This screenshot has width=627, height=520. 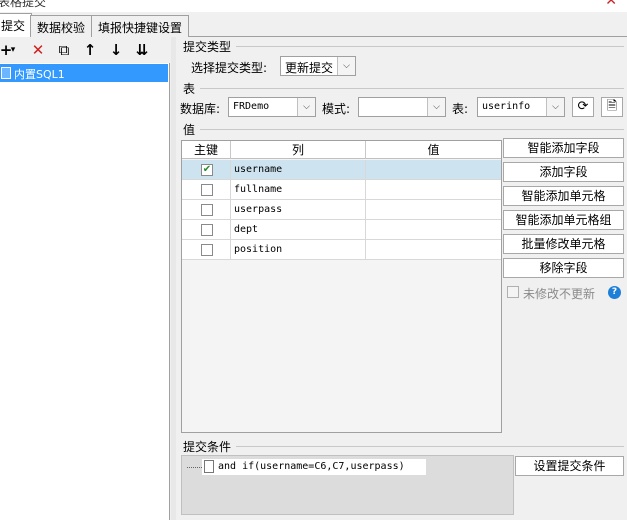 I want to click on column-name: userpass, so click(x=258, y=209).